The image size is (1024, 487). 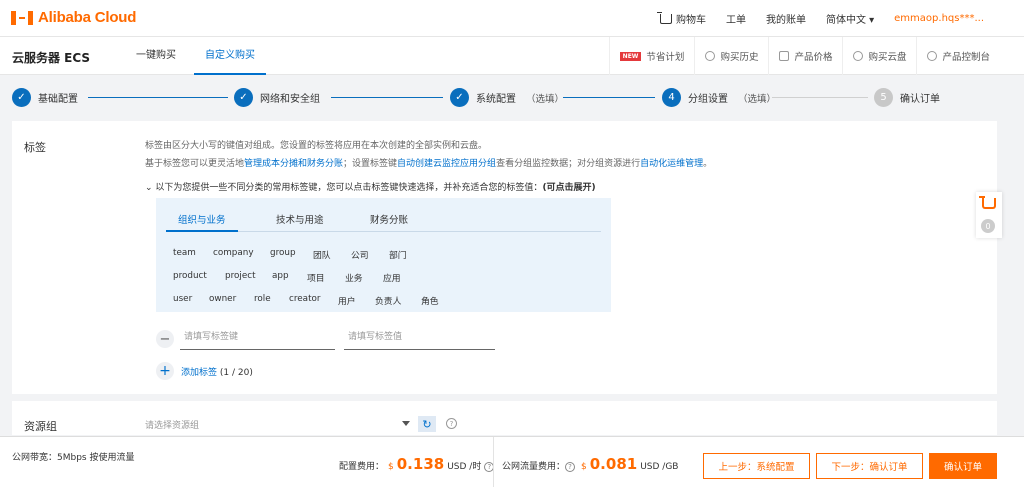 I want to click on tab-tech-usage: 技术与用途, so click(x=300, y=222).